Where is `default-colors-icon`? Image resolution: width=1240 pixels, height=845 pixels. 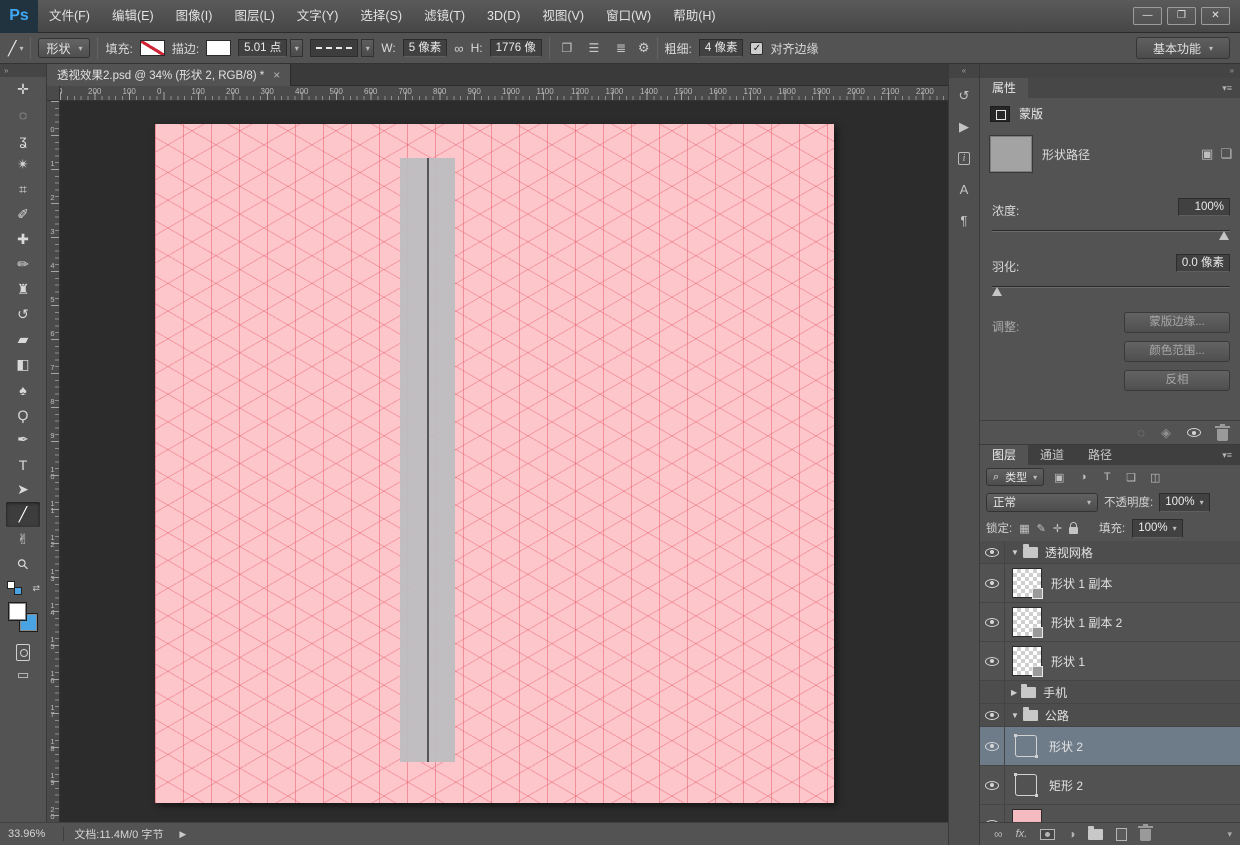 default-colors-icon is located at coordinates (14, 588).